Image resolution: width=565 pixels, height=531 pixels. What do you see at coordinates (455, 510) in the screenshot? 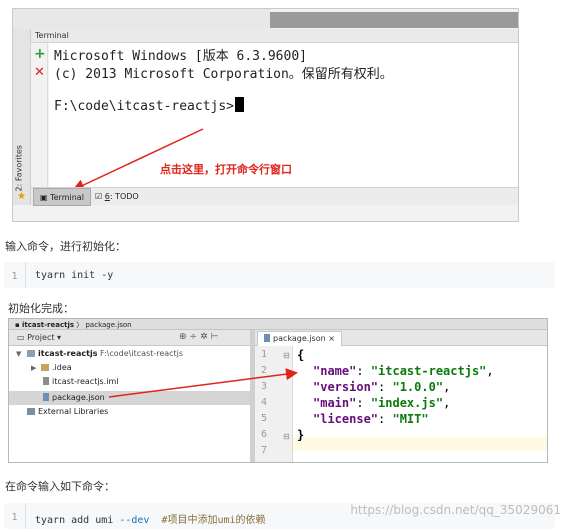
I see `watermark-url: https://blog.csdn.net/qq_35029061` at bounding box center [455, 510].